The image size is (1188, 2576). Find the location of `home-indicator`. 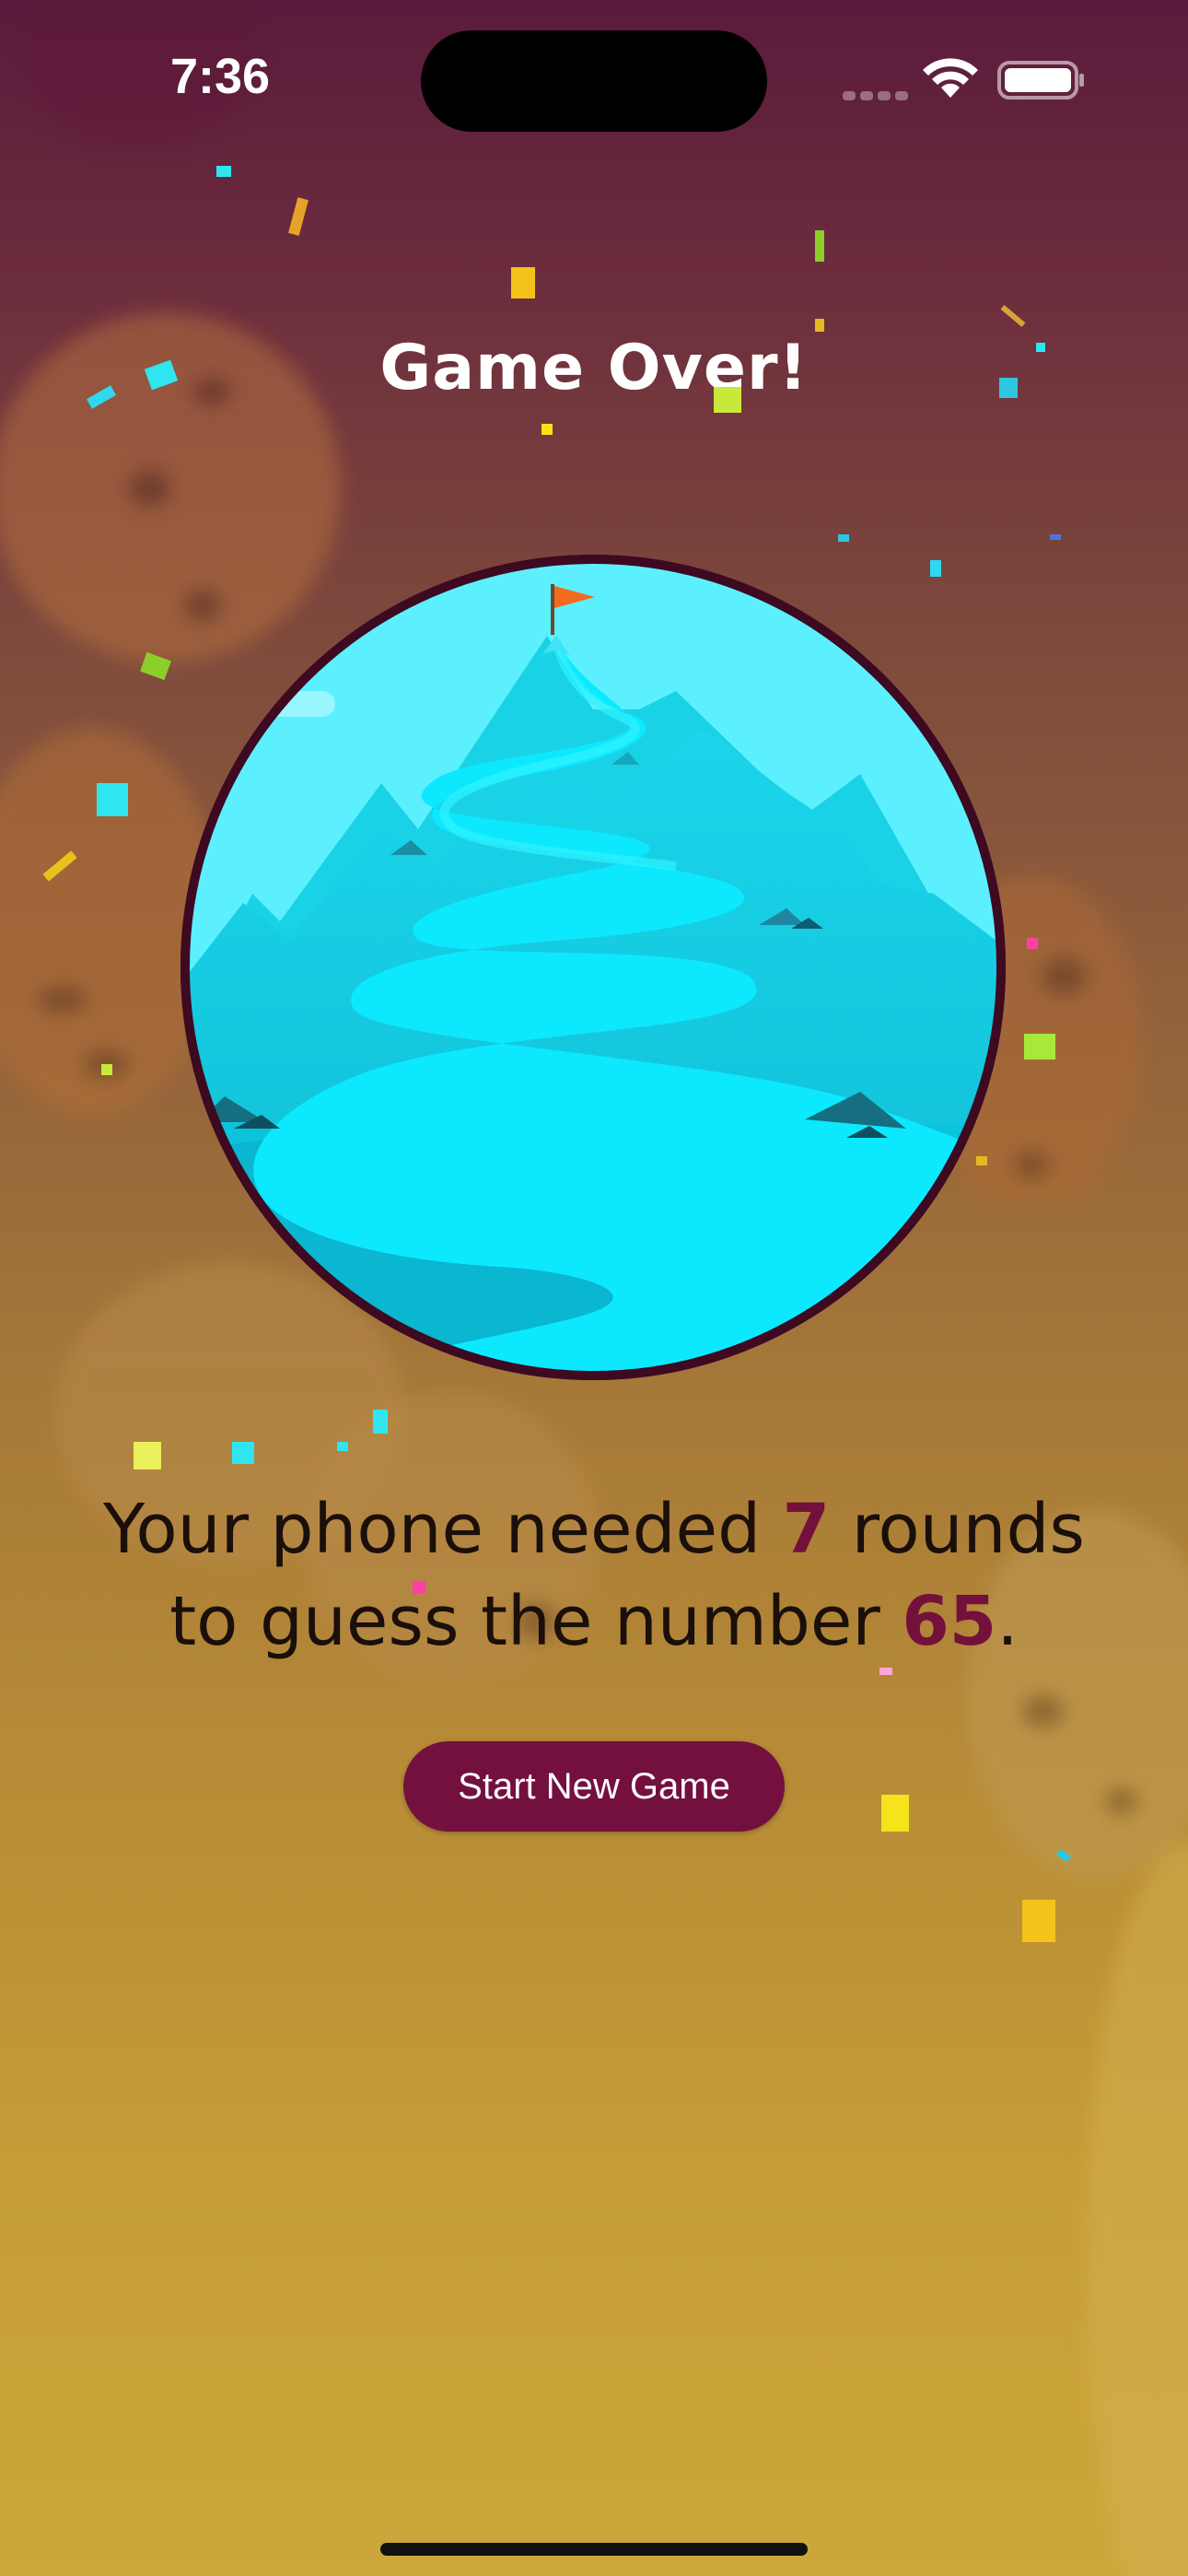

home-indicator is located at coordinates (594, 2549).